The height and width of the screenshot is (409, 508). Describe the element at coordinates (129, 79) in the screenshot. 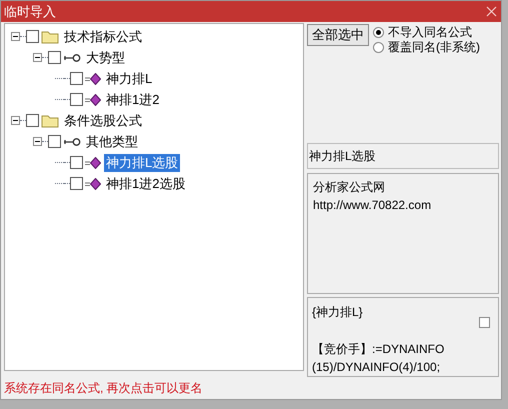

I see `tree-item: 神力排L` at that location.